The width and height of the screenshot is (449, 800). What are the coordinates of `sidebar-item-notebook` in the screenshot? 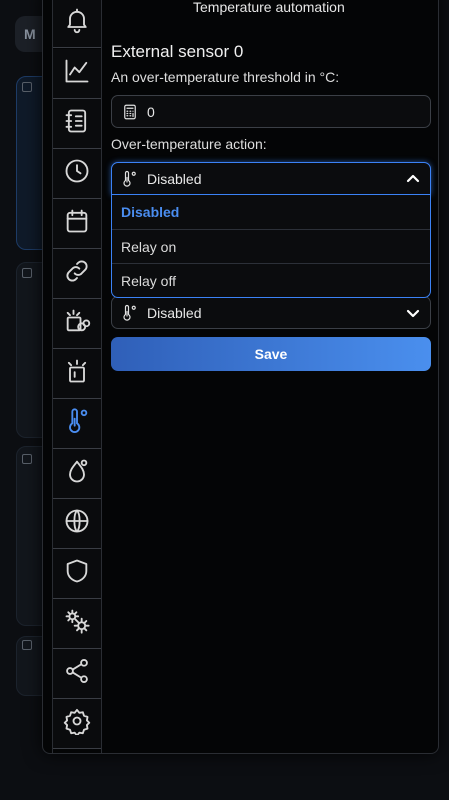 It's located at (77, 124).